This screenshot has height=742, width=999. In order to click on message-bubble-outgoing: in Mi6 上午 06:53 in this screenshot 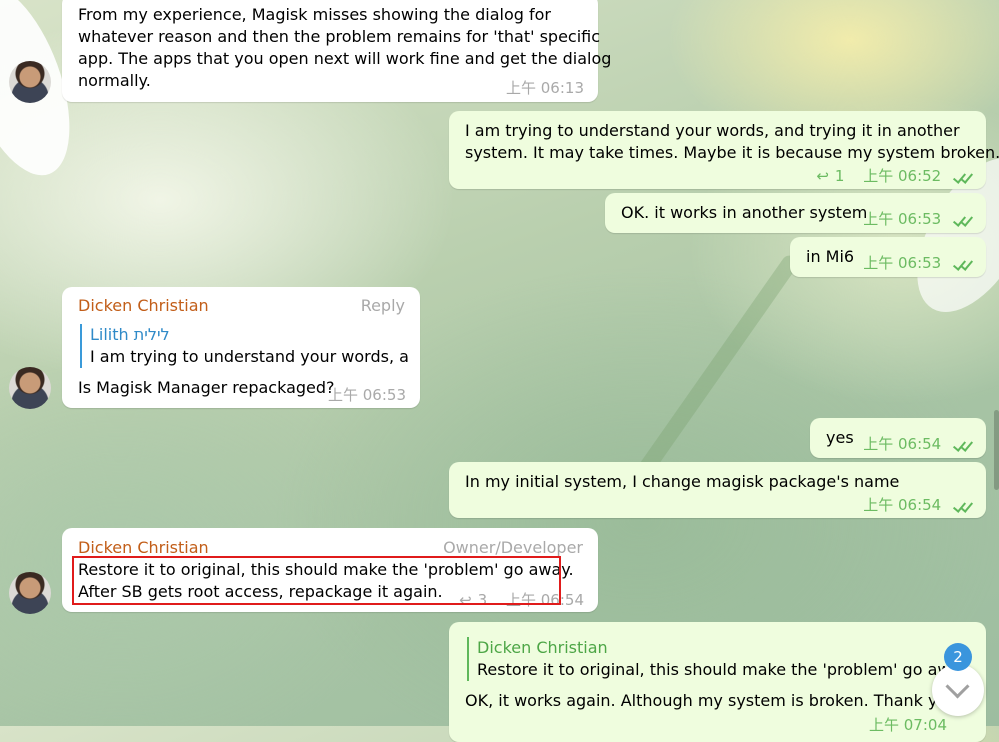, I will do `click(888, 257)`.